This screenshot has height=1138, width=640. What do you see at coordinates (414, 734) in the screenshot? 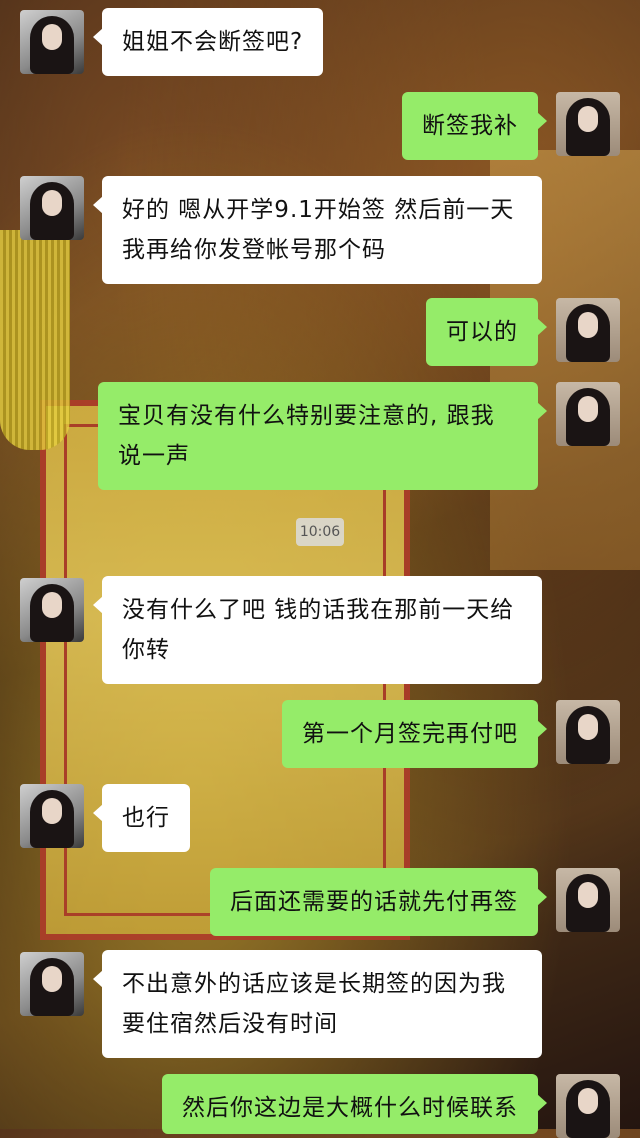
I see `message-bubble-outgoing: 第一个月签完再付吧` at bounding box center [414, 734].